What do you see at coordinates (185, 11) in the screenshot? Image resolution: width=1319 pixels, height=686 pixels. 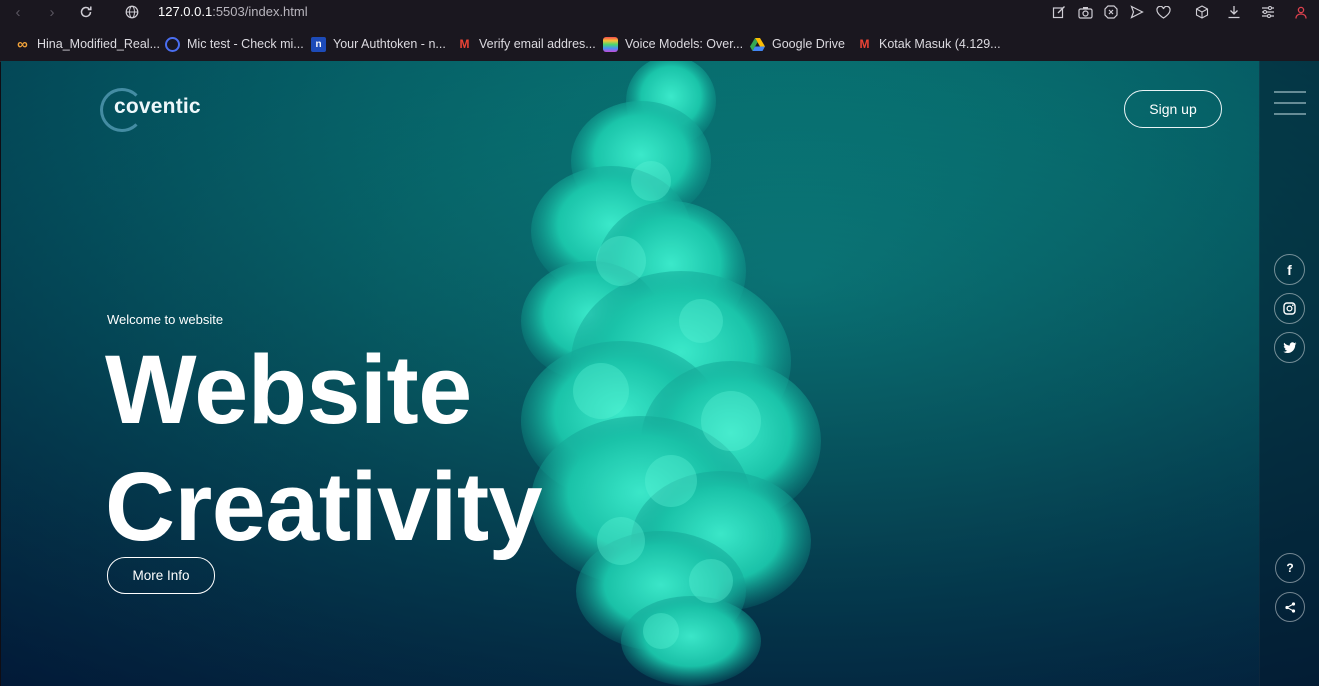 I see `url-host: 127.0.0.1` at bounding box center [185, 11].